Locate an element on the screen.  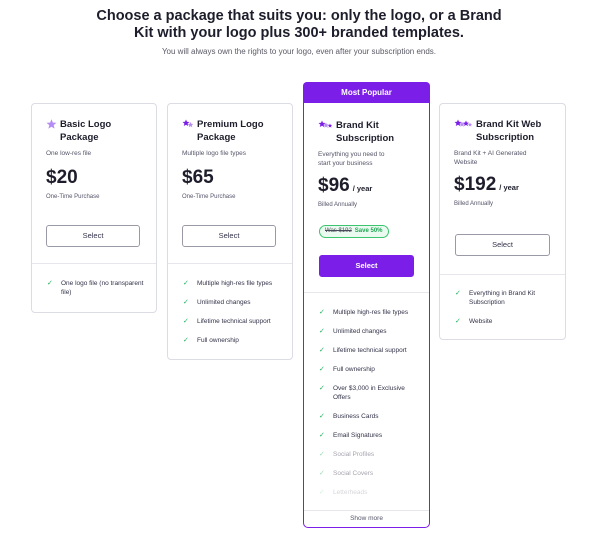
plan-price: $20 is located at coordinates (62, 177).